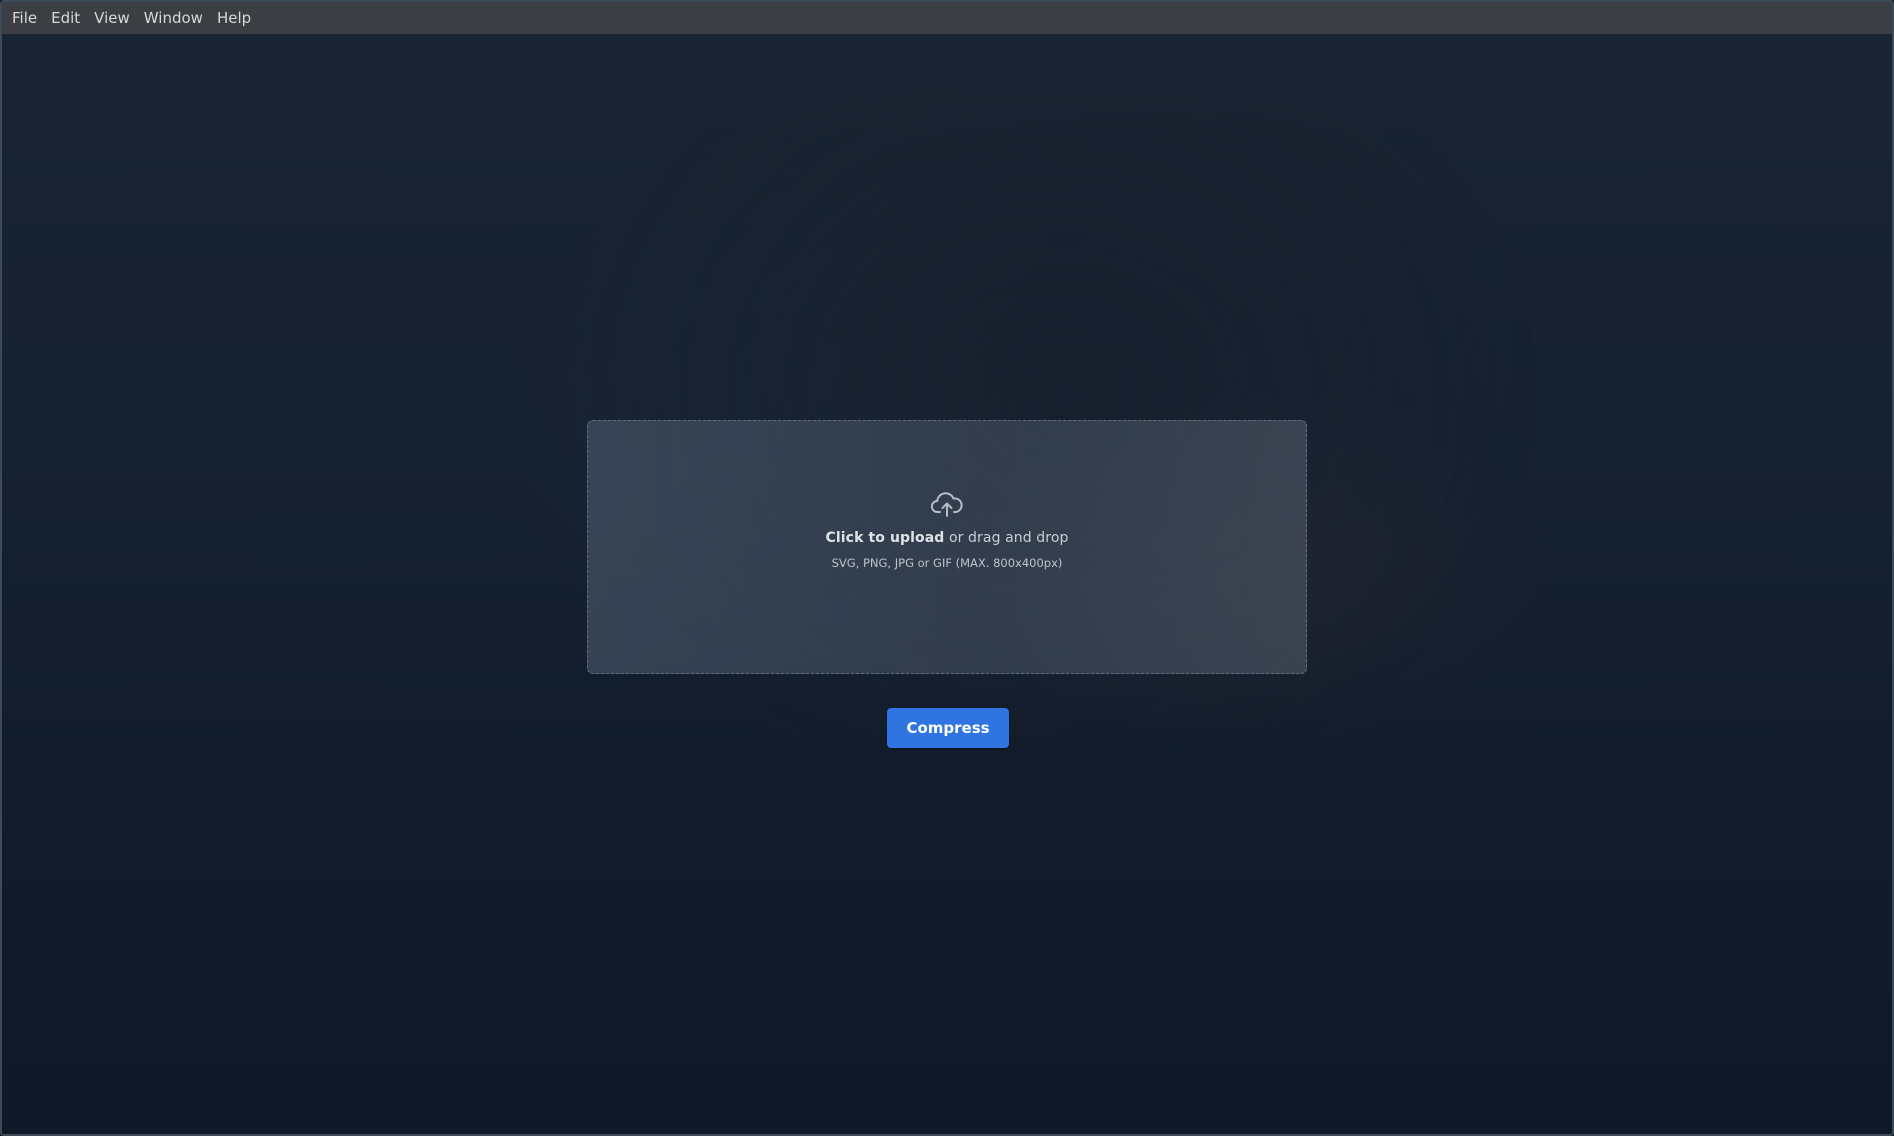 The image size is (1894, 1136). I want to click on click-to-upload-text: Click to upload, so click(885, 538).